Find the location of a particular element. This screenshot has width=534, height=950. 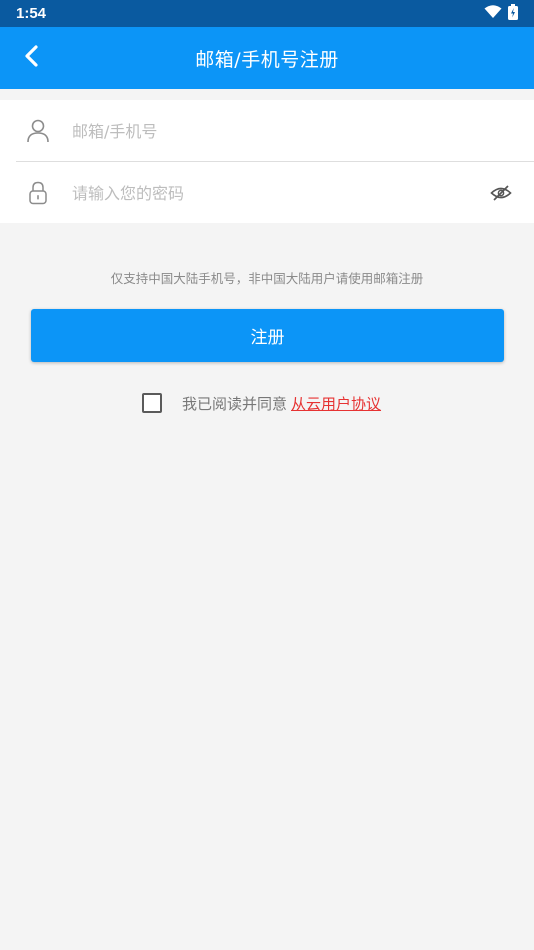

user-icon is located at coordinates (38, 131).